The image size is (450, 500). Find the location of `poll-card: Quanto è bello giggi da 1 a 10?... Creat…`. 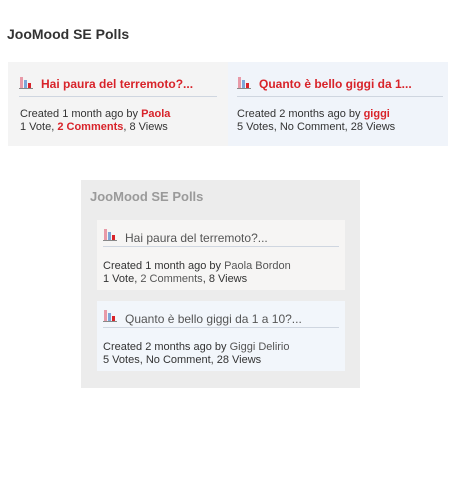

poll-card: Quanto è bello giggi da 1 a 10?... Creat… is located at coordinates (221, 336).